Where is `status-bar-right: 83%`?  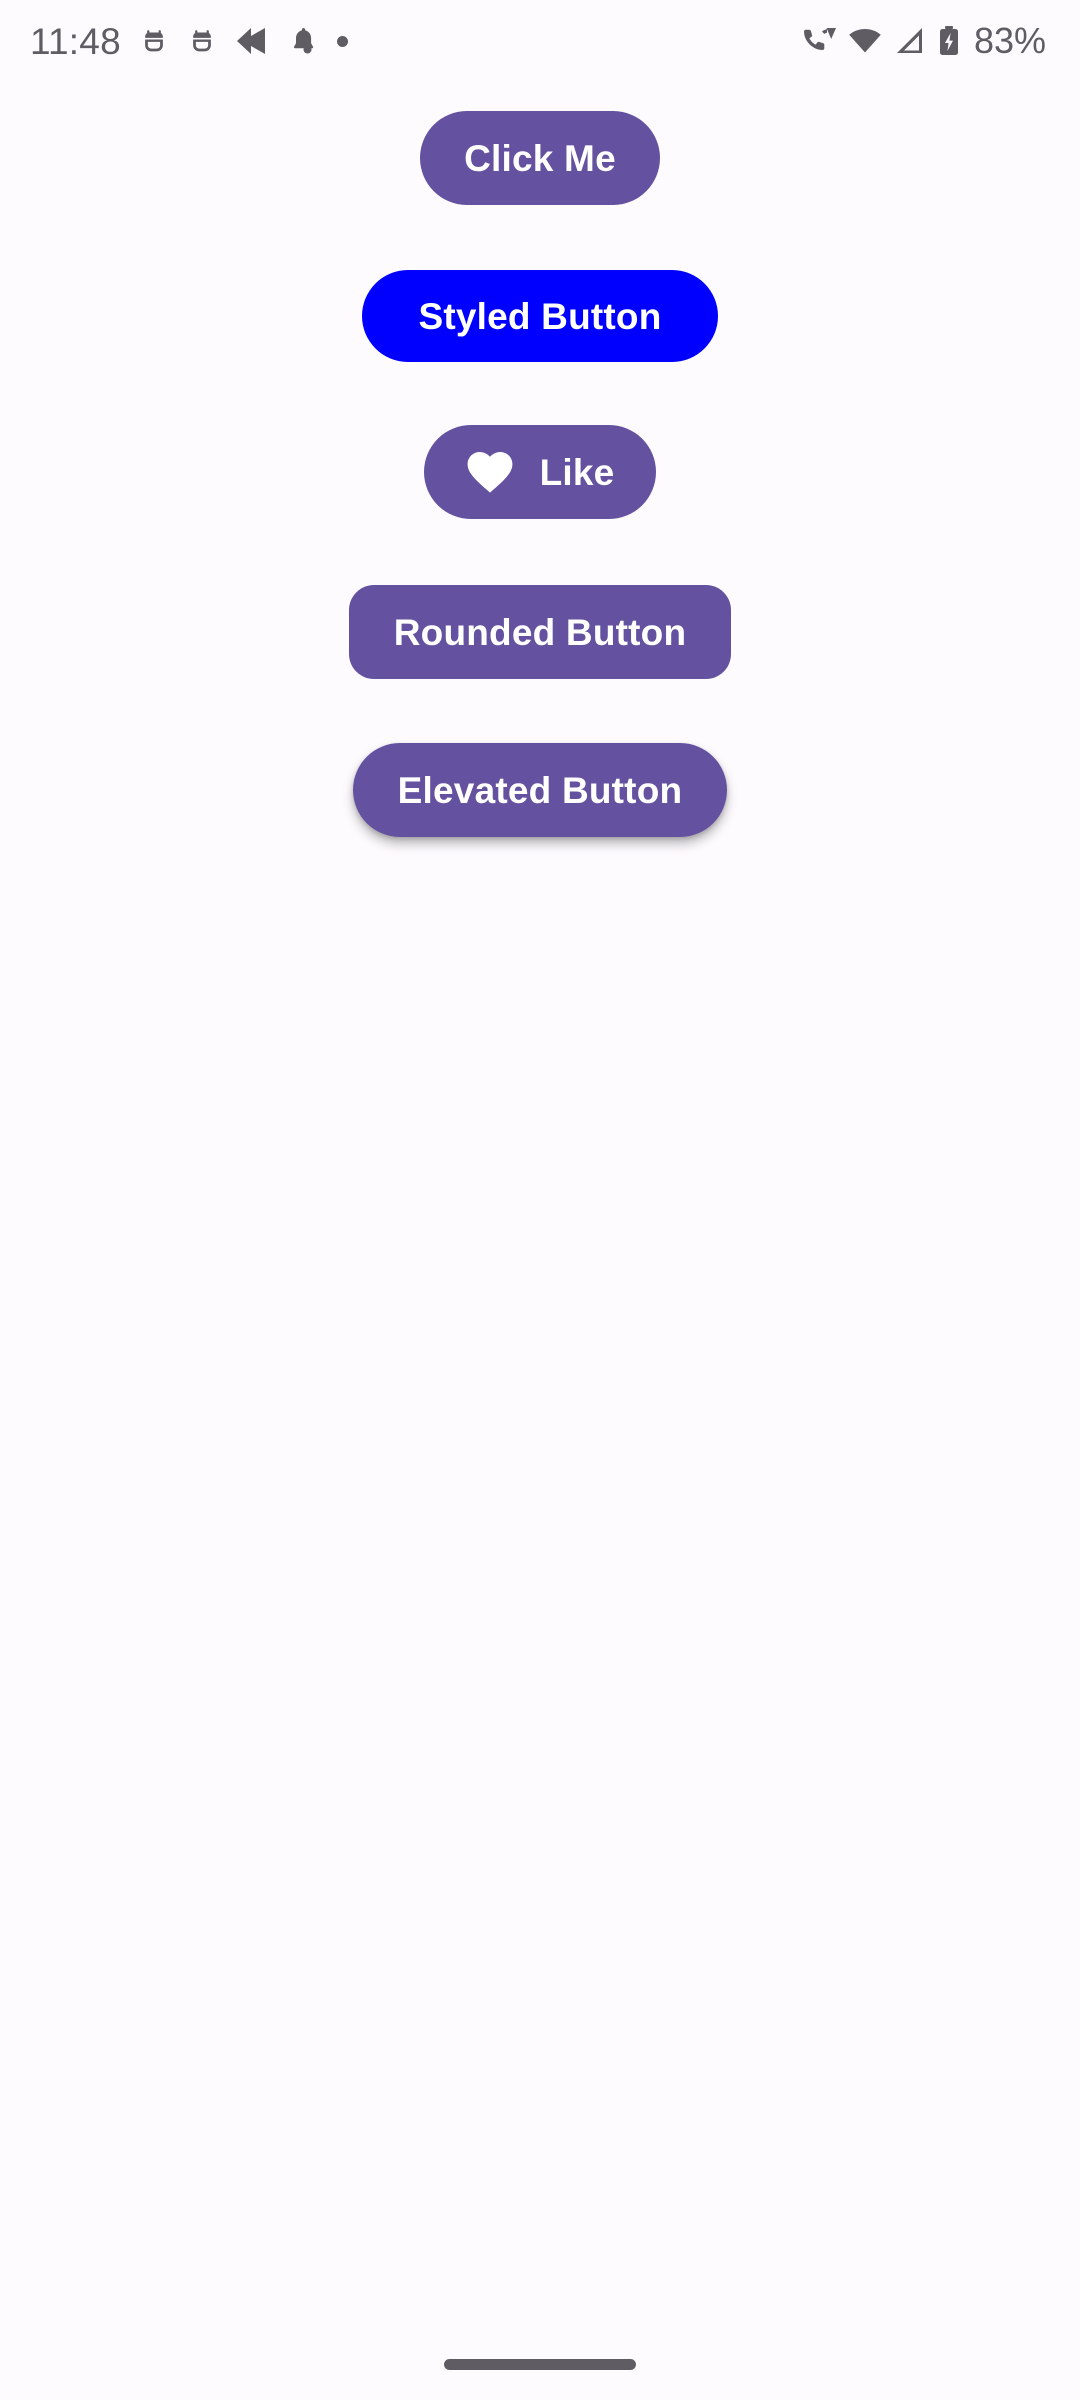
status-bar-right: 83% is located at coordinates (923, 41).